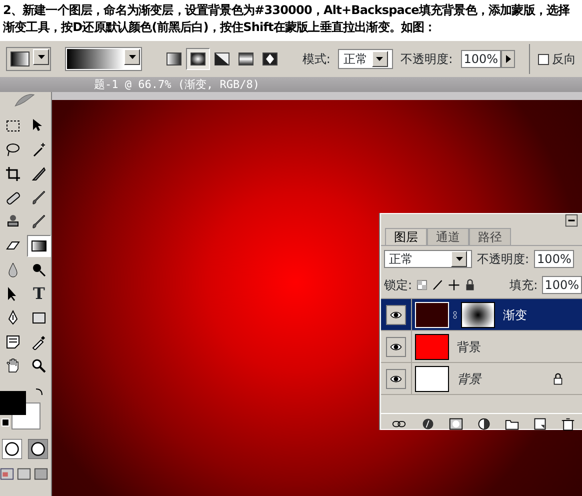  What do you see at coordinates (39, 294) in the screenshot?
I see `text-tool: T` at bounding box center [39, 294].